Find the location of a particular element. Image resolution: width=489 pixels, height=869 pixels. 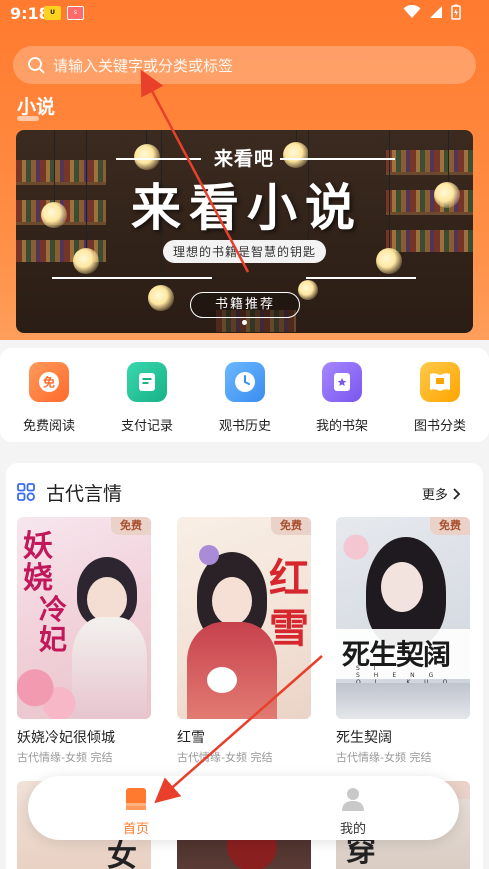

quick-action-label: 支付记录 is located at coordinates (146, 426).